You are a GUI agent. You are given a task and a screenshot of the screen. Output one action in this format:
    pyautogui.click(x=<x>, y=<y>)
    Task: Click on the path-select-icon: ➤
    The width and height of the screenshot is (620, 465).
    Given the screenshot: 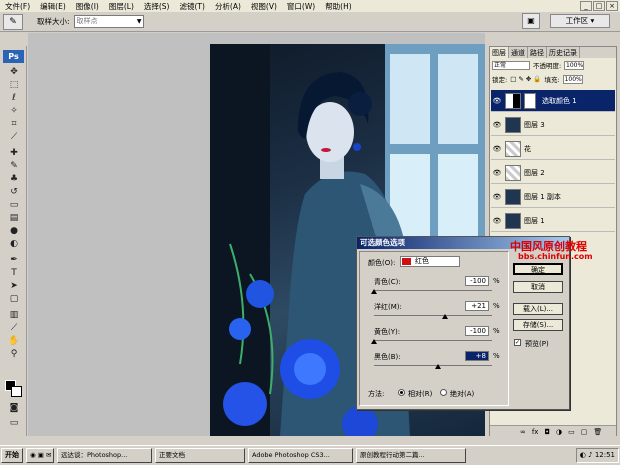 What is the action you would take?
    pyautogui.click(x=14, y=286)
    